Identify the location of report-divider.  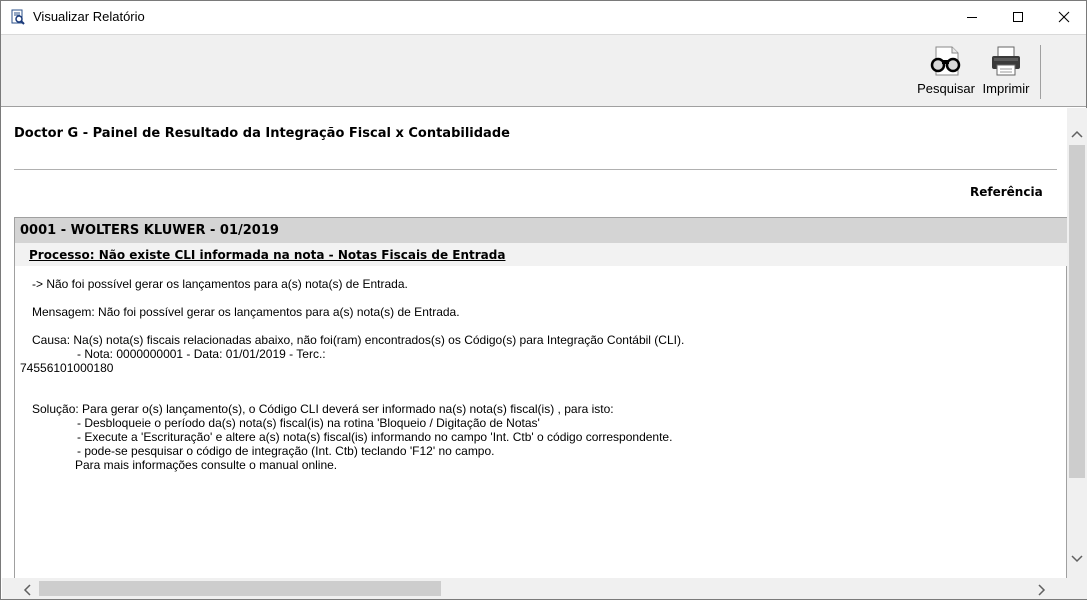
(535, 169).